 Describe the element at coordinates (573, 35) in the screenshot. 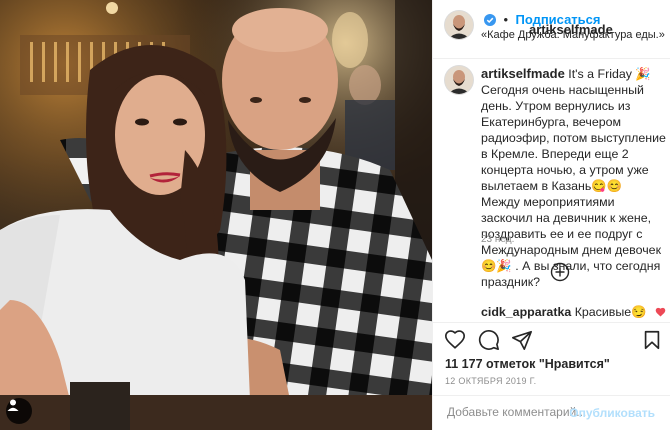

I see `location-link: «Кафе Дружба. Мануфактура еды.»` at that location.